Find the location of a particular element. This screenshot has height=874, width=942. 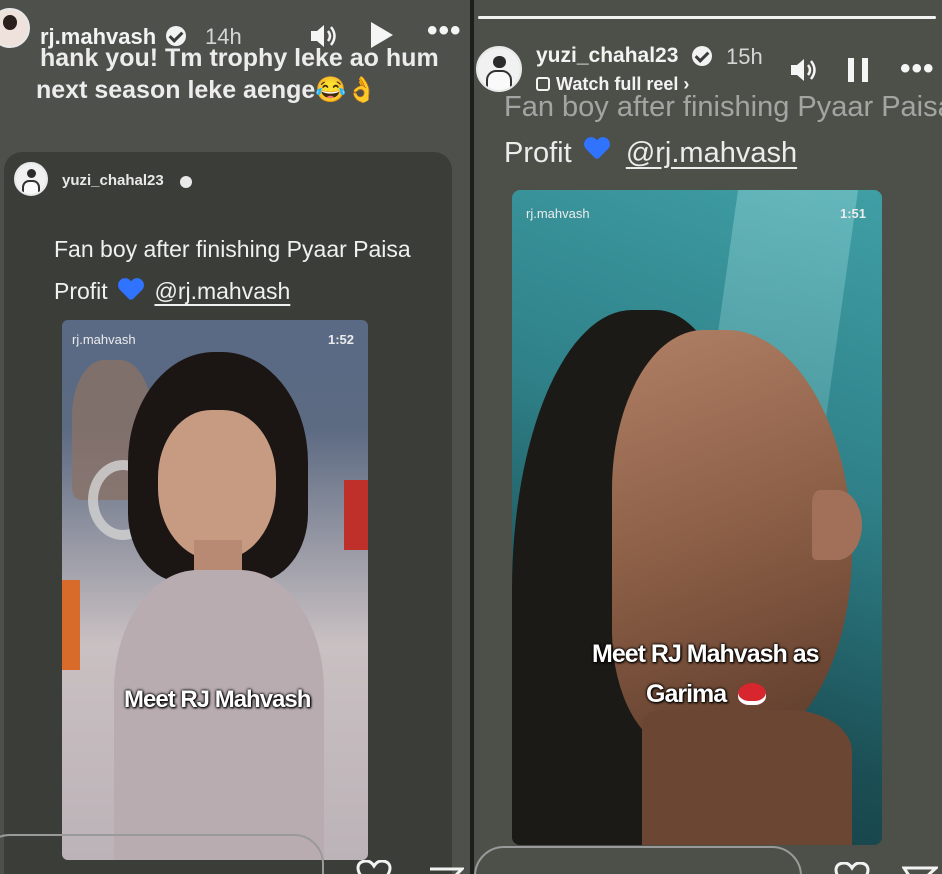

shared-post-text-line2: Profit @rj.mahvash is located at coordinates (232, 291).